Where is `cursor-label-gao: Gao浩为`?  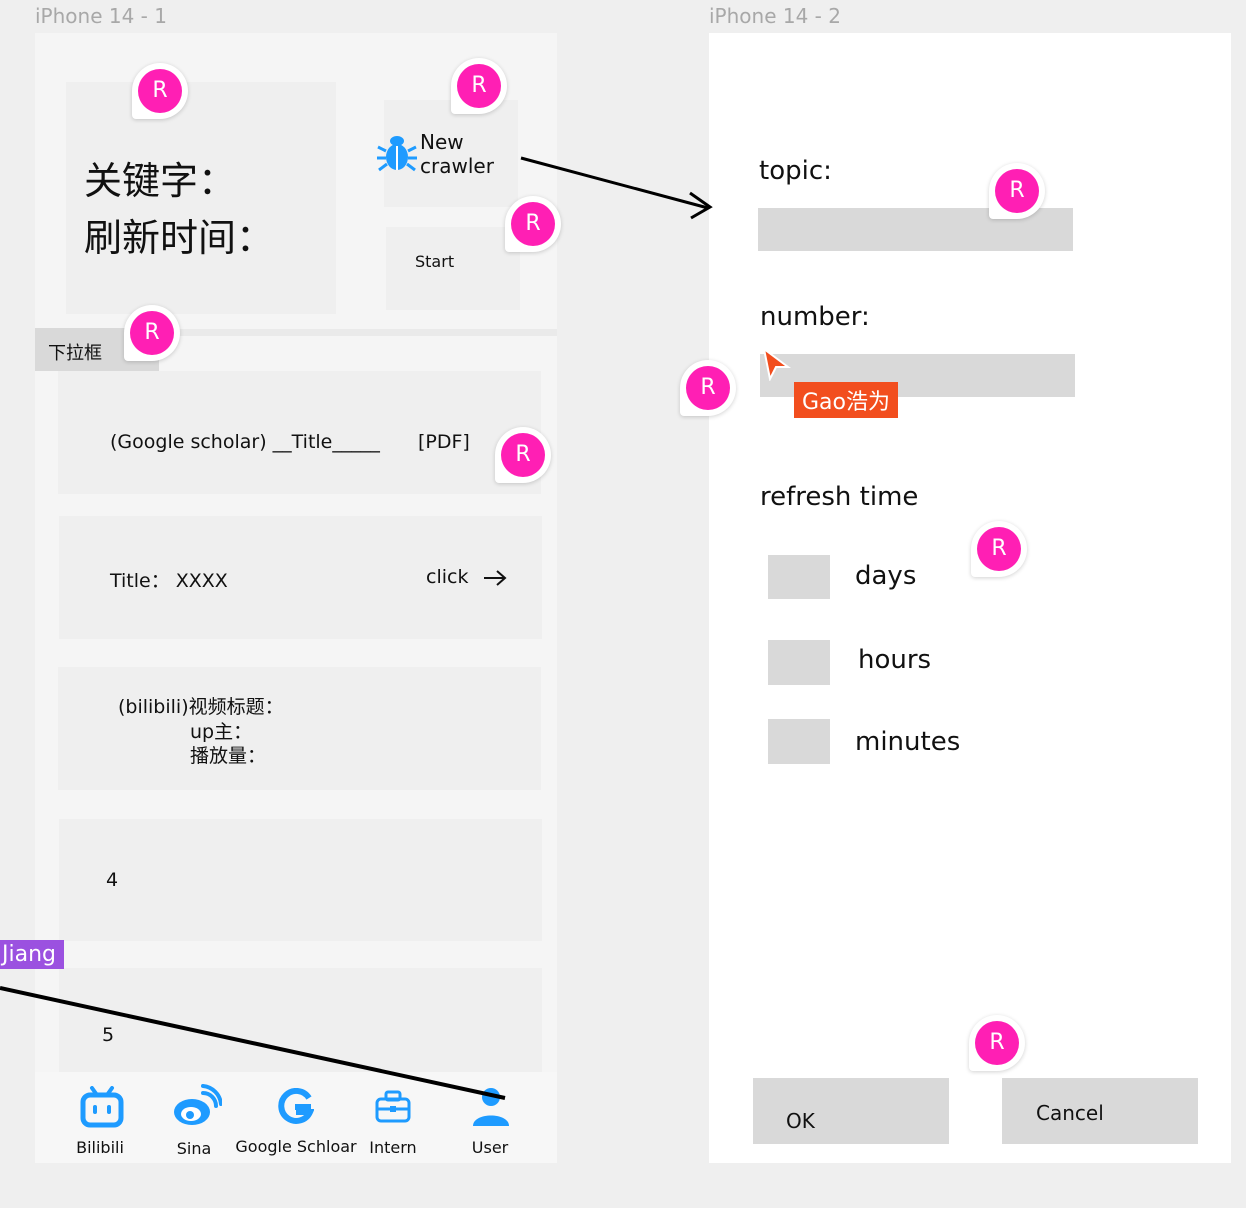
cursor-label-gao: Gao浩为 is located at coordinates (846, 400).